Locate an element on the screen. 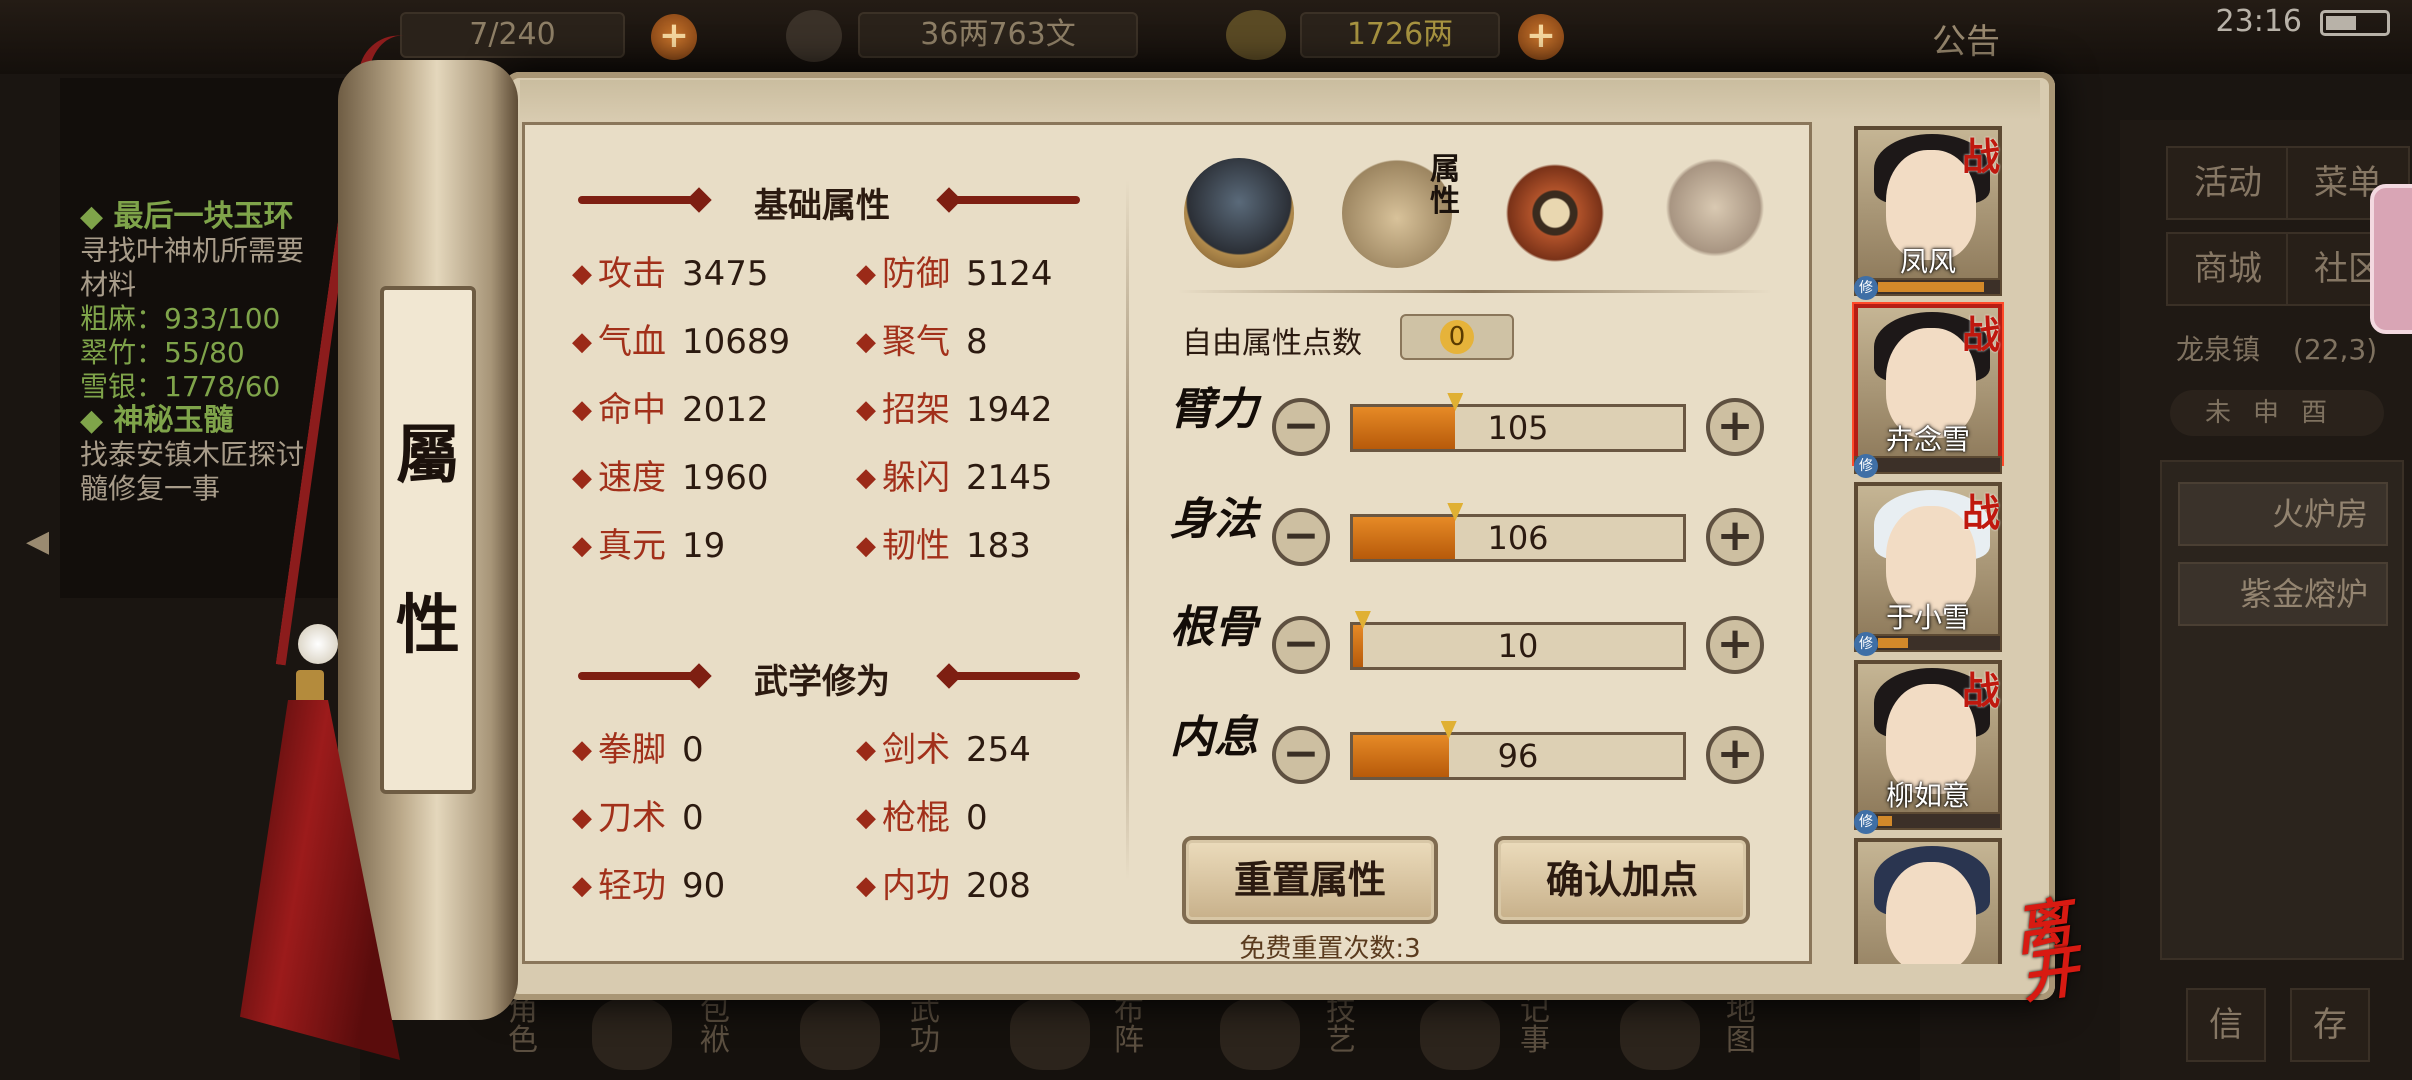  party-list: 凤风 战 修 卉念雪 战 修 于小雪 战 修 柳如意 战 修 is located at coordinates (1926, 545).